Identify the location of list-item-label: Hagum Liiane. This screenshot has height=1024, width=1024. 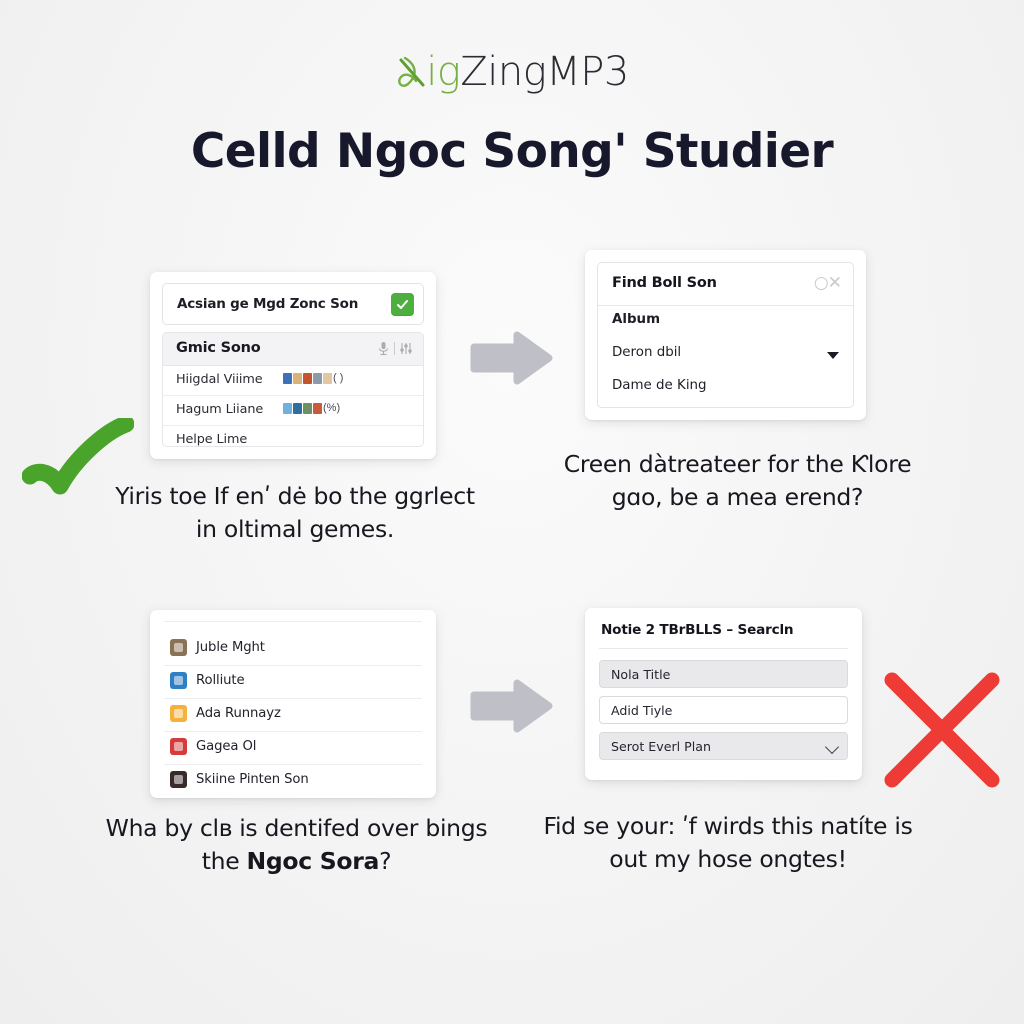
(220, 409).